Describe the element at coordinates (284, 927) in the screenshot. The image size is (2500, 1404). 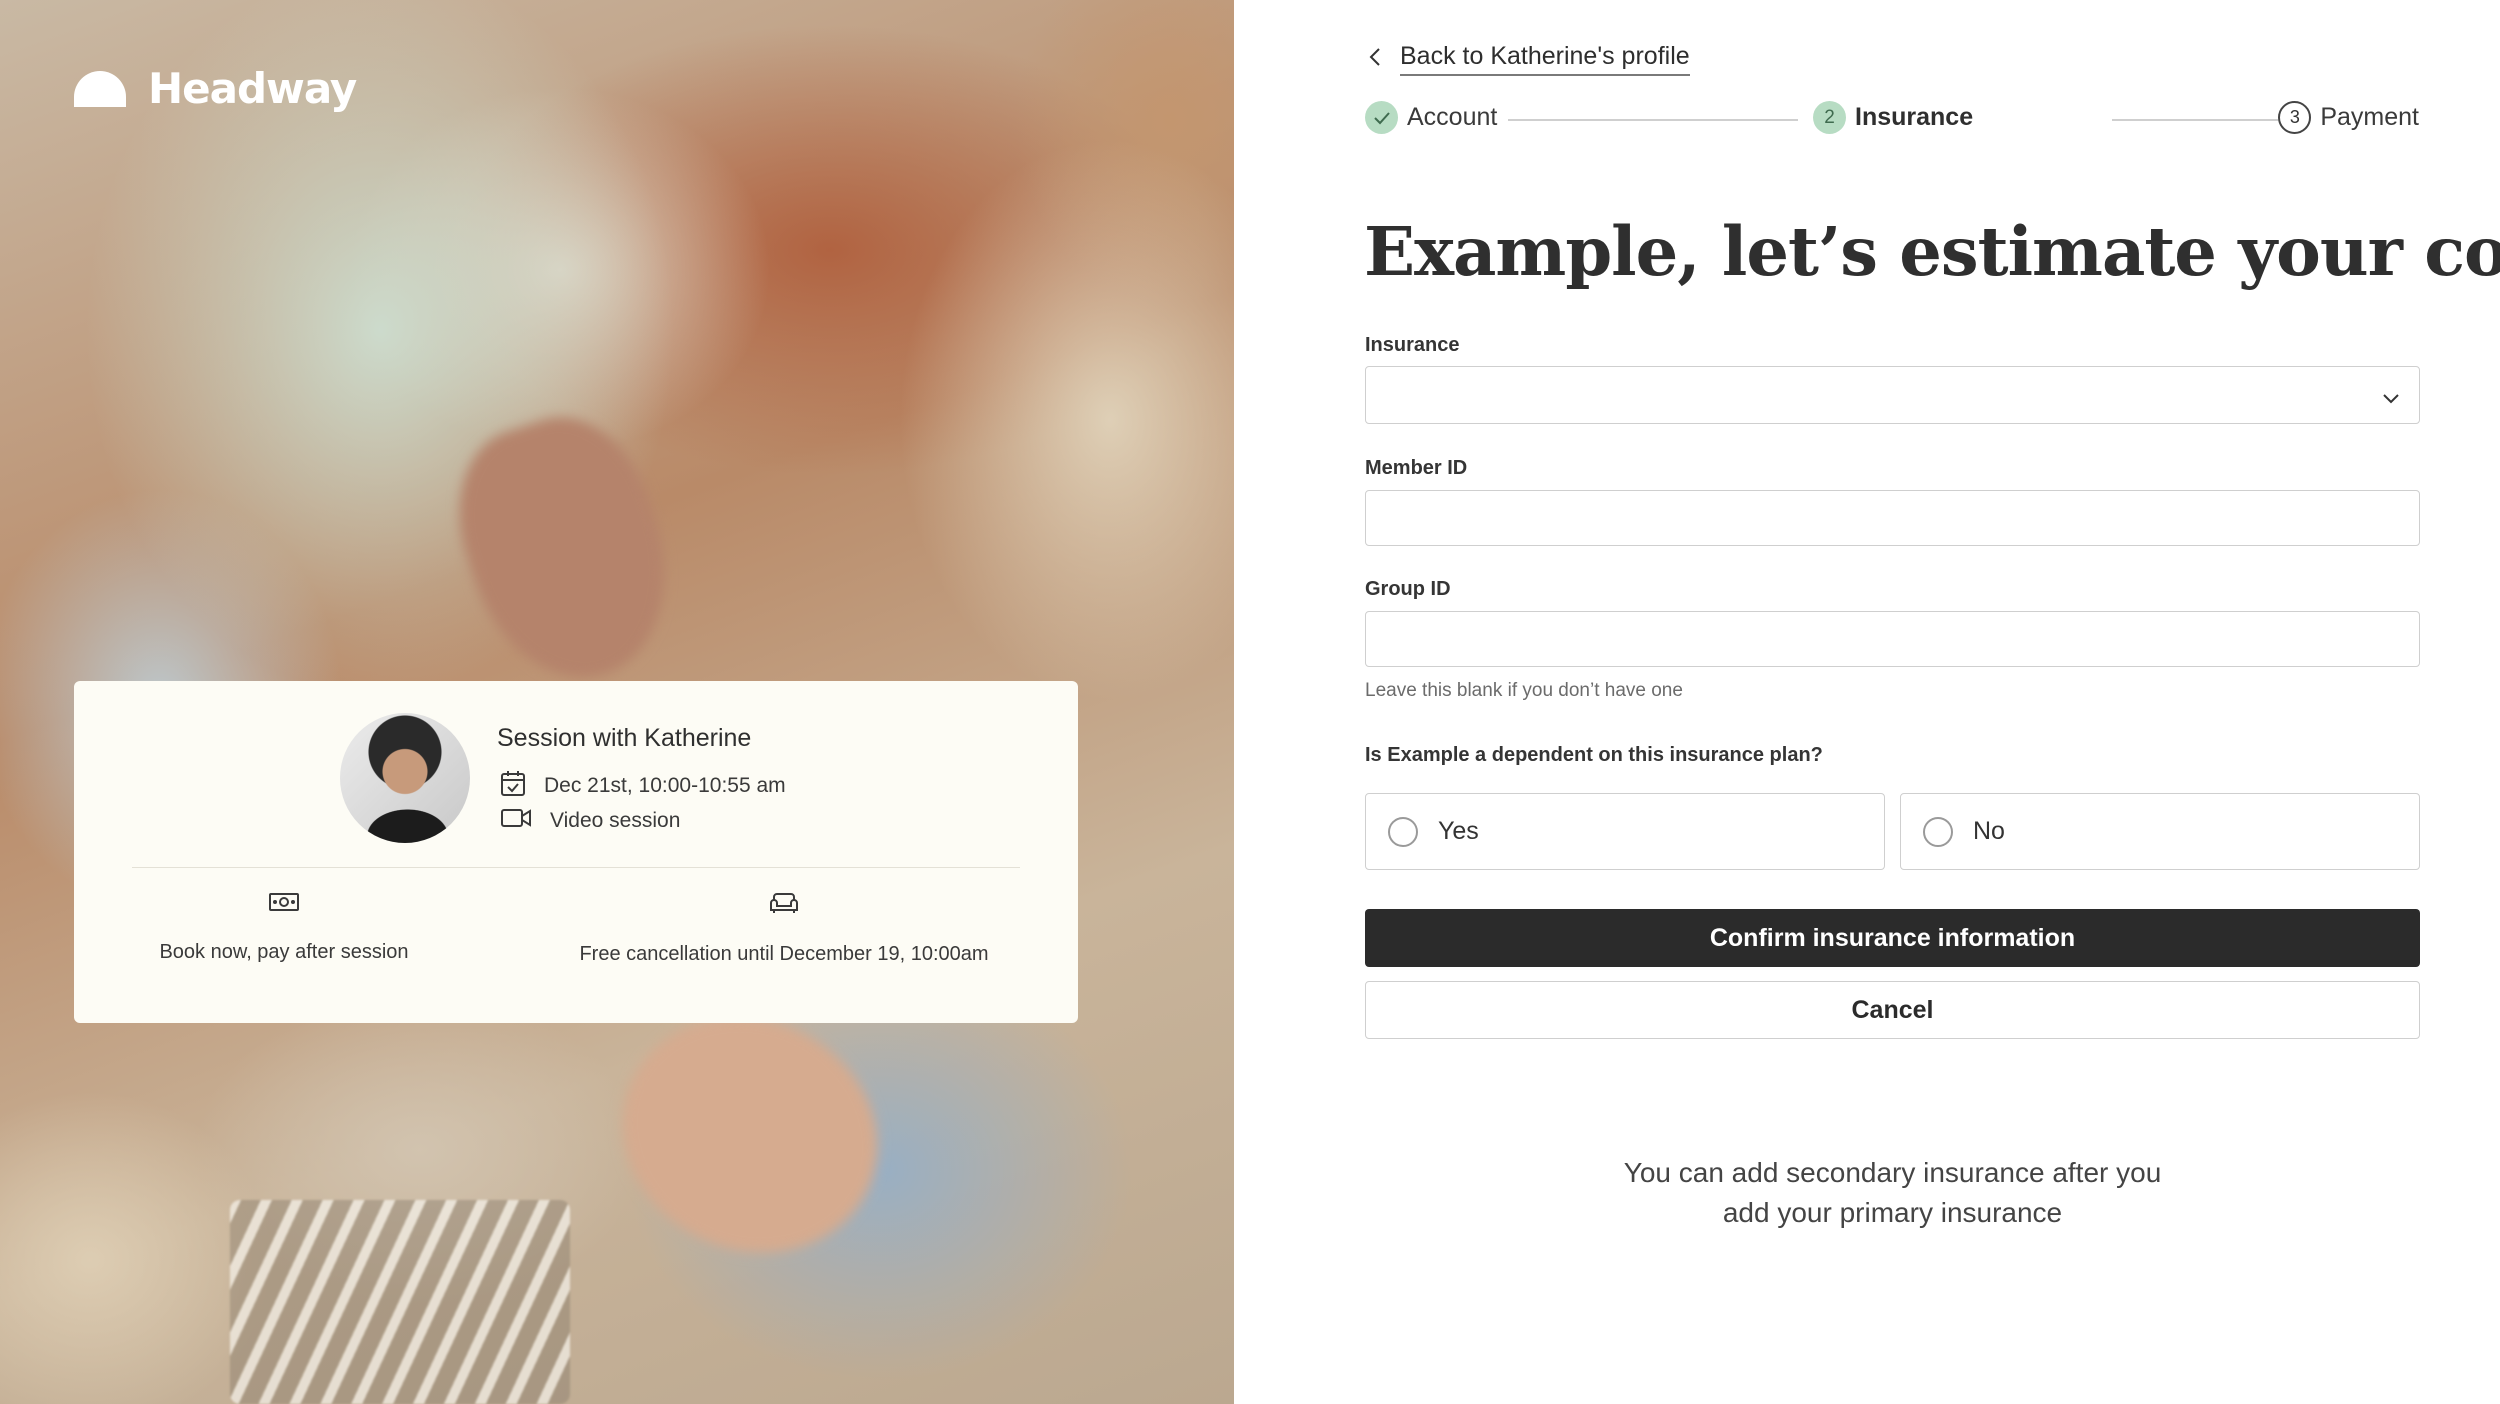
I see `perk-pay-after: Book now, pay after session` at that location.